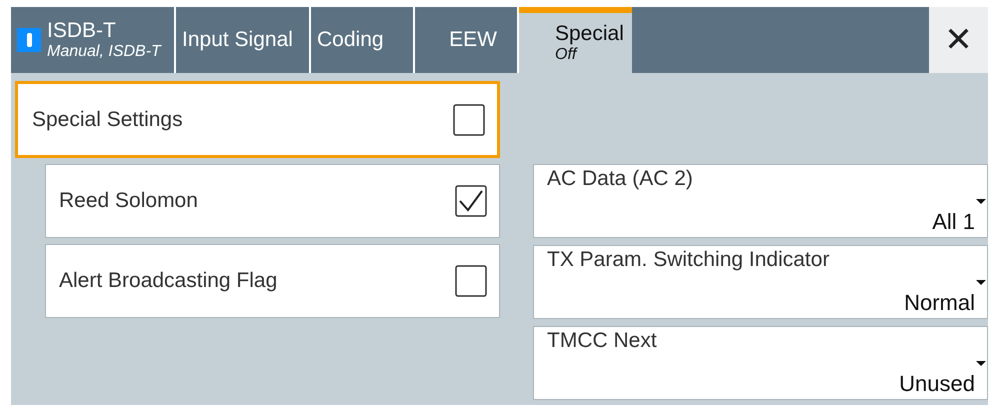 The height and width of the screenshot is (409, 992). What do you see at coordinates (272, 201) in the screenshot?
I see `setting-row: Reed Solomon` at bounding box center [272, 201].